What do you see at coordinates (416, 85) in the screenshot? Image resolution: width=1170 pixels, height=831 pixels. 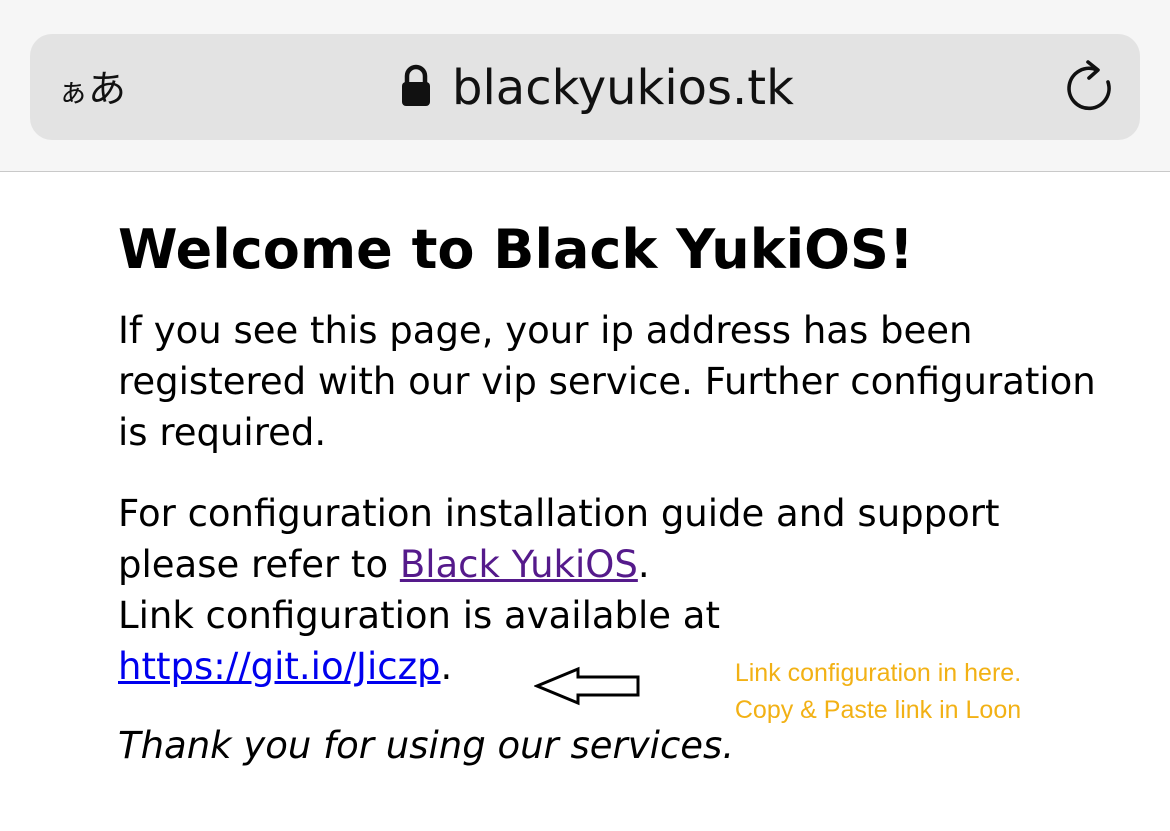 I see `lock-icon` at bounding box center [416, 85].